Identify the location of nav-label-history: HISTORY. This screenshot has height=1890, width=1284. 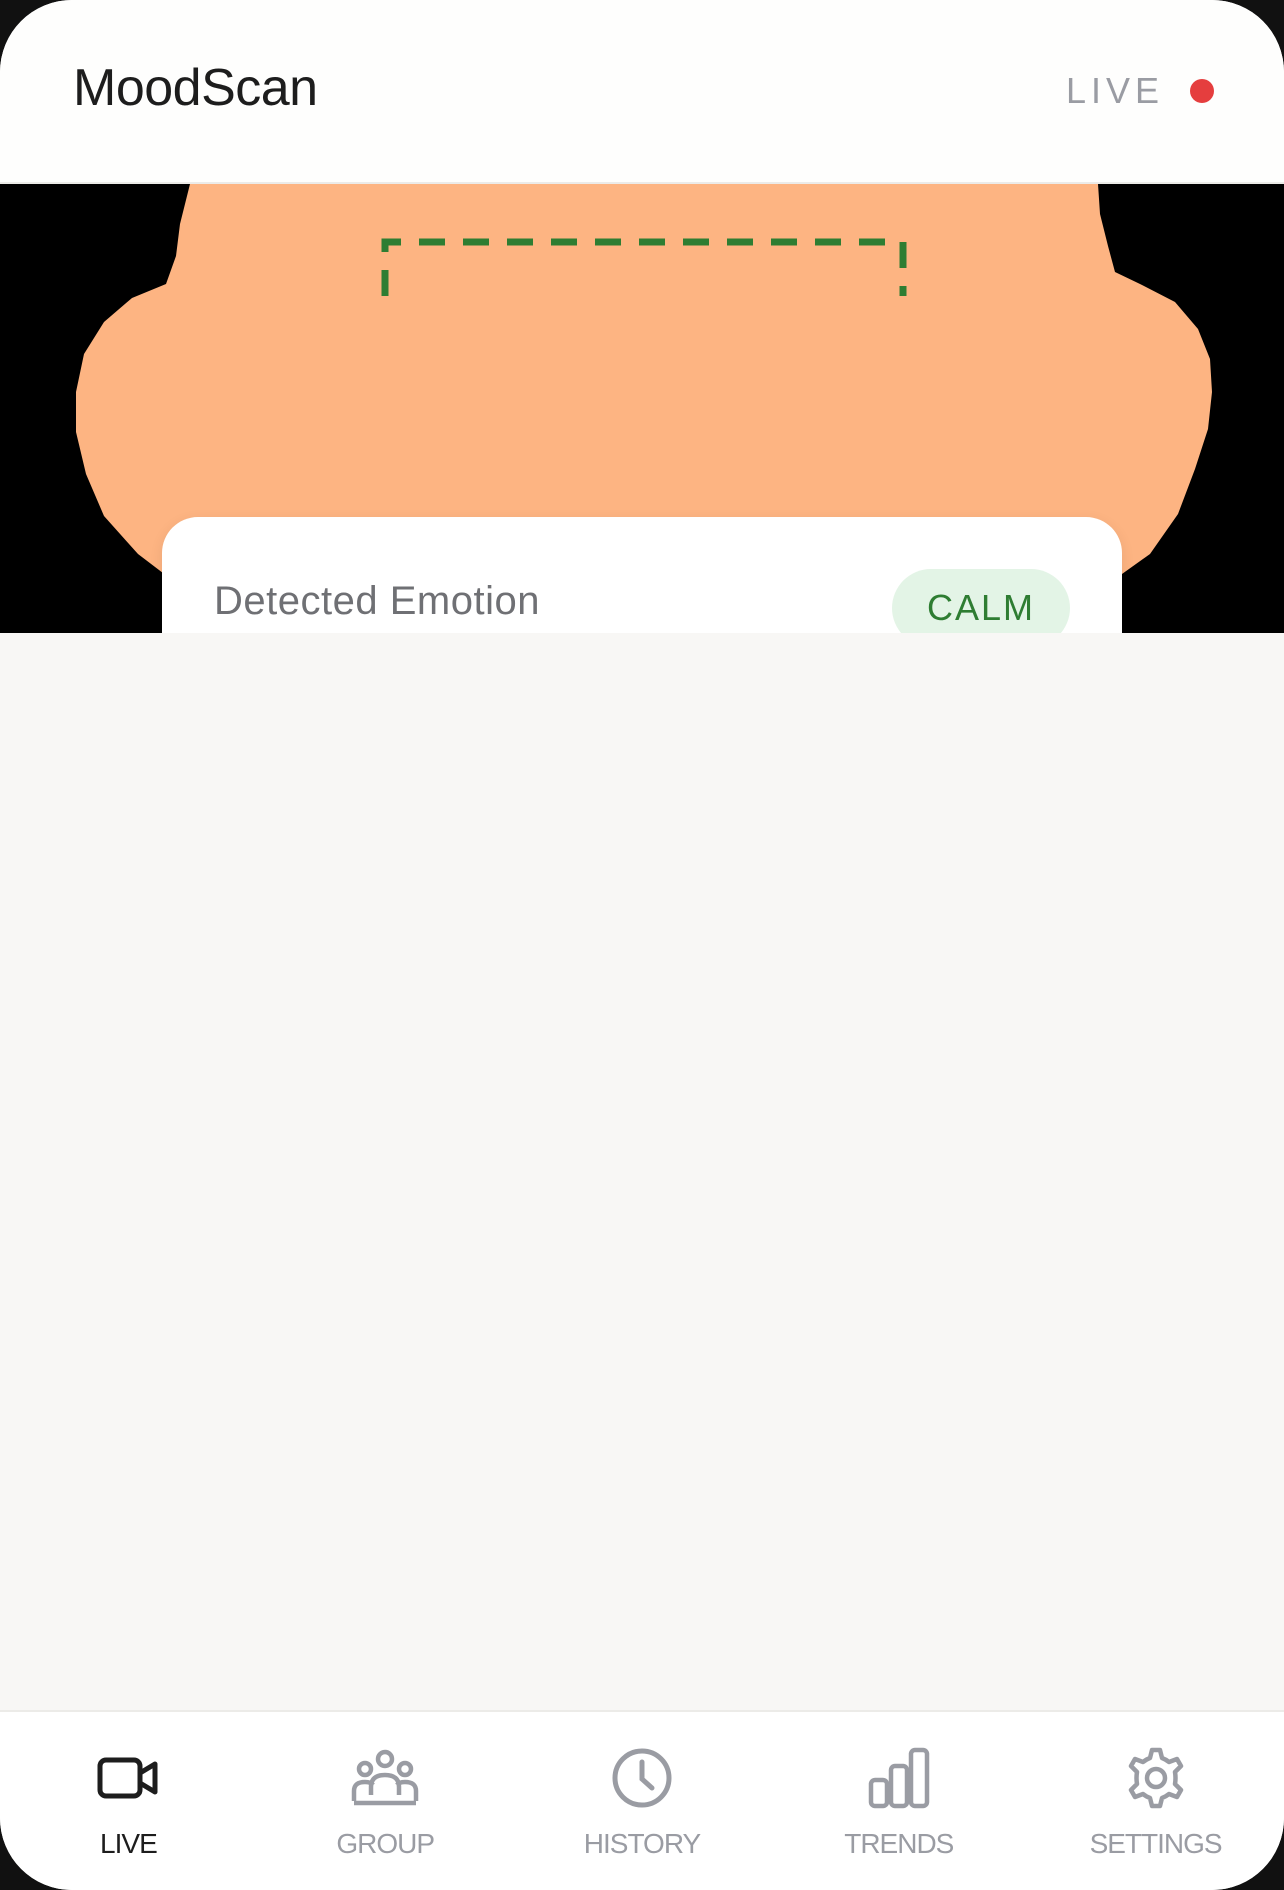
(642, 1843).